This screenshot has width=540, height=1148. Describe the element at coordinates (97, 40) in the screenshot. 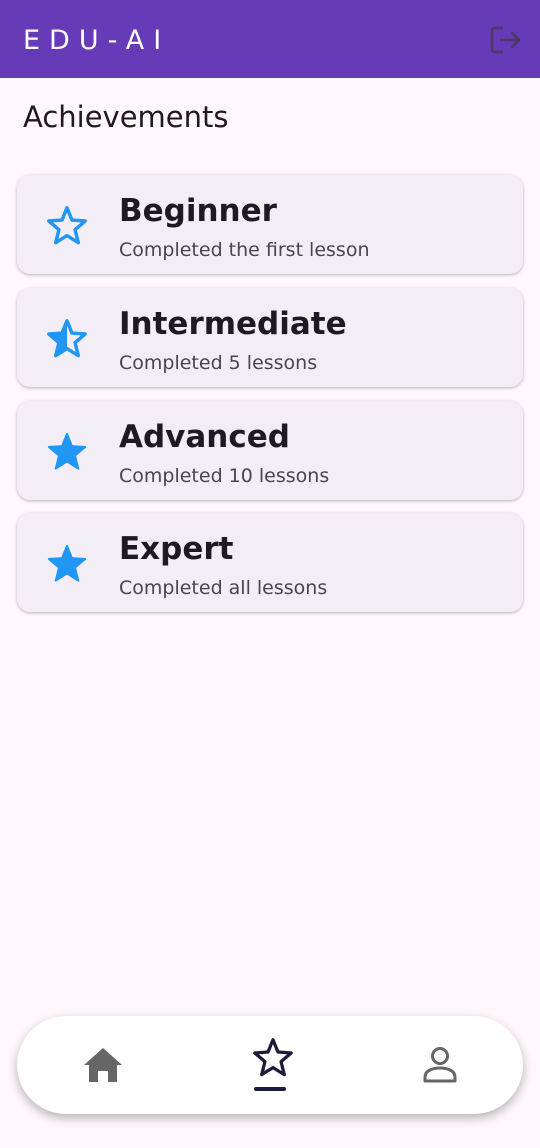

I see `app-title: EDU-AI` at that location.